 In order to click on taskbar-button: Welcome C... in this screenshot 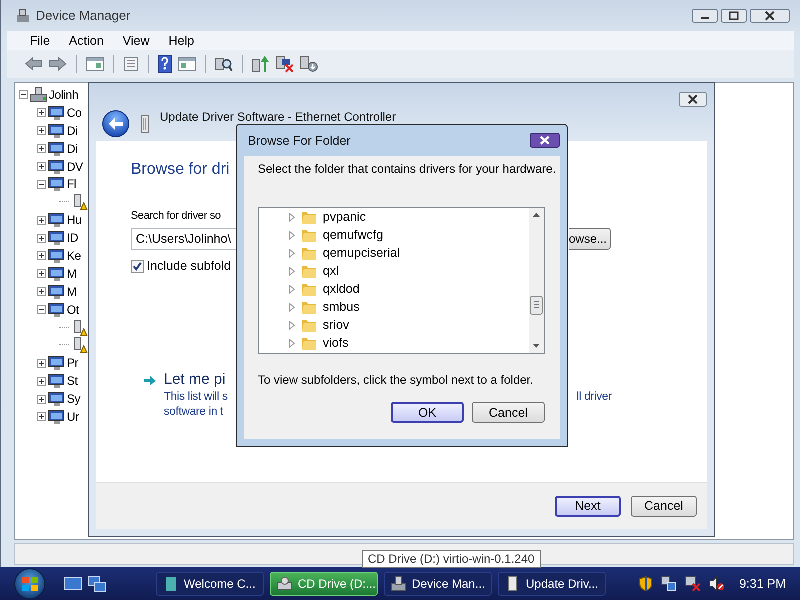, I will do `click(210, 584)`.